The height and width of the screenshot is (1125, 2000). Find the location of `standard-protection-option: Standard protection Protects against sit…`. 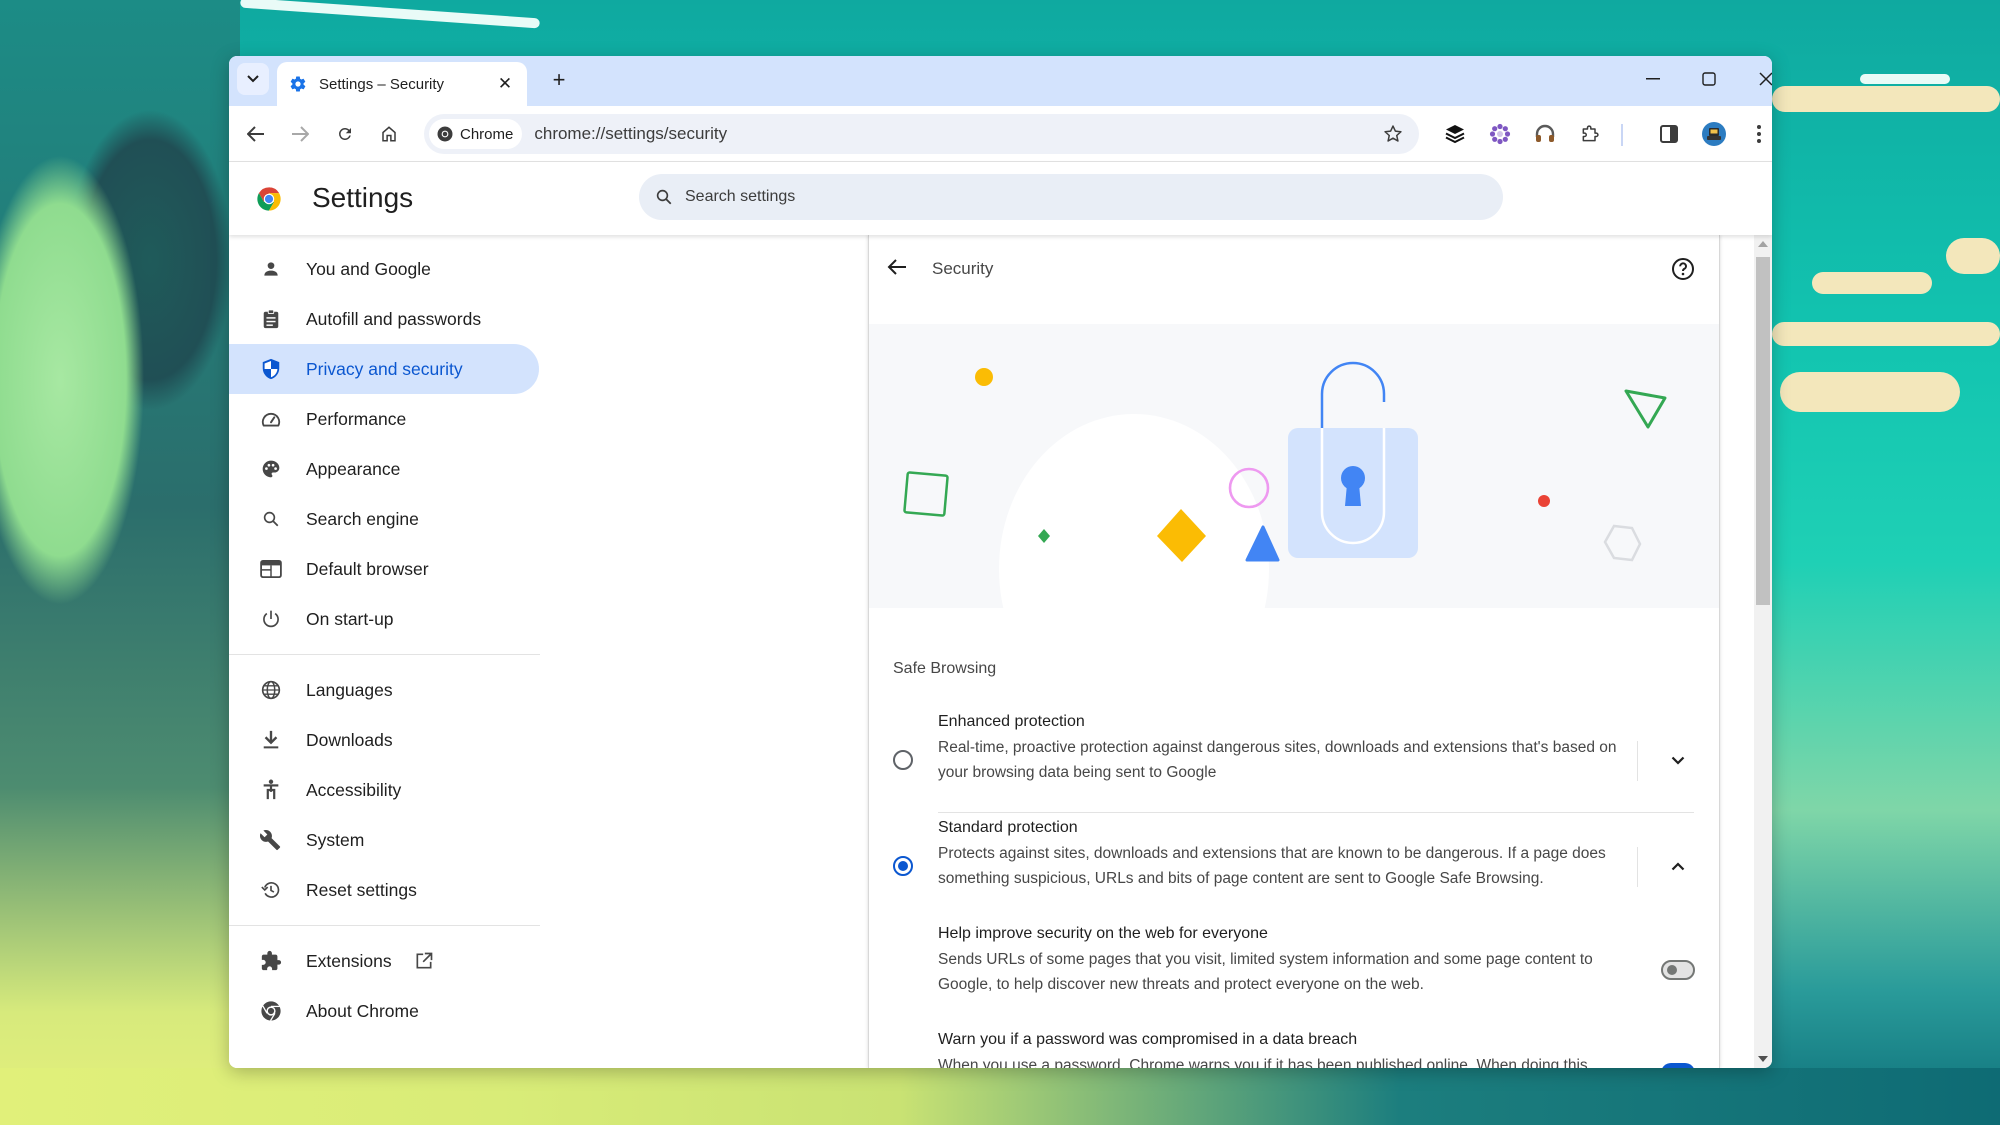

standard-protection-option: Standard protection Protects against sit… is located at coordinates (1294, 871).